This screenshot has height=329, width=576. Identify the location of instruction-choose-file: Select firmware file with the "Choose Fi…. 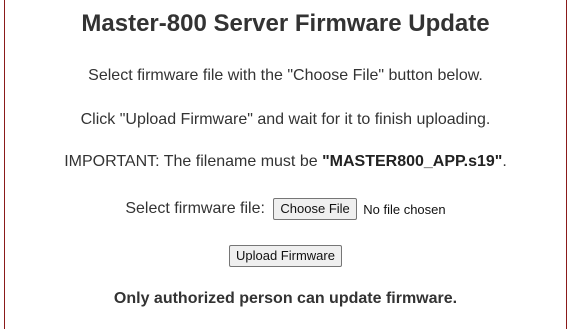
(285, 75).